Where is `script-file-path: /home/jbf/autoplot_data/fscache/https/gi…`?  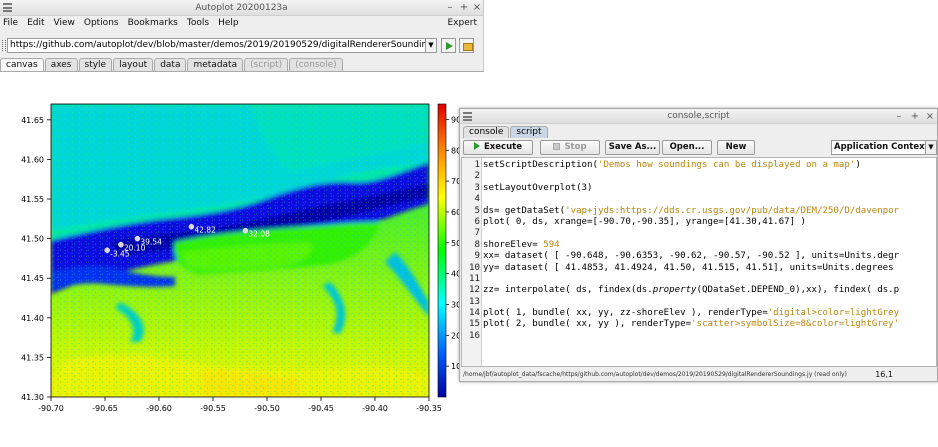 script-file-path: /home/jbf/autoplot_data/fscache/https/gi… is located at coordinates (655, 374).